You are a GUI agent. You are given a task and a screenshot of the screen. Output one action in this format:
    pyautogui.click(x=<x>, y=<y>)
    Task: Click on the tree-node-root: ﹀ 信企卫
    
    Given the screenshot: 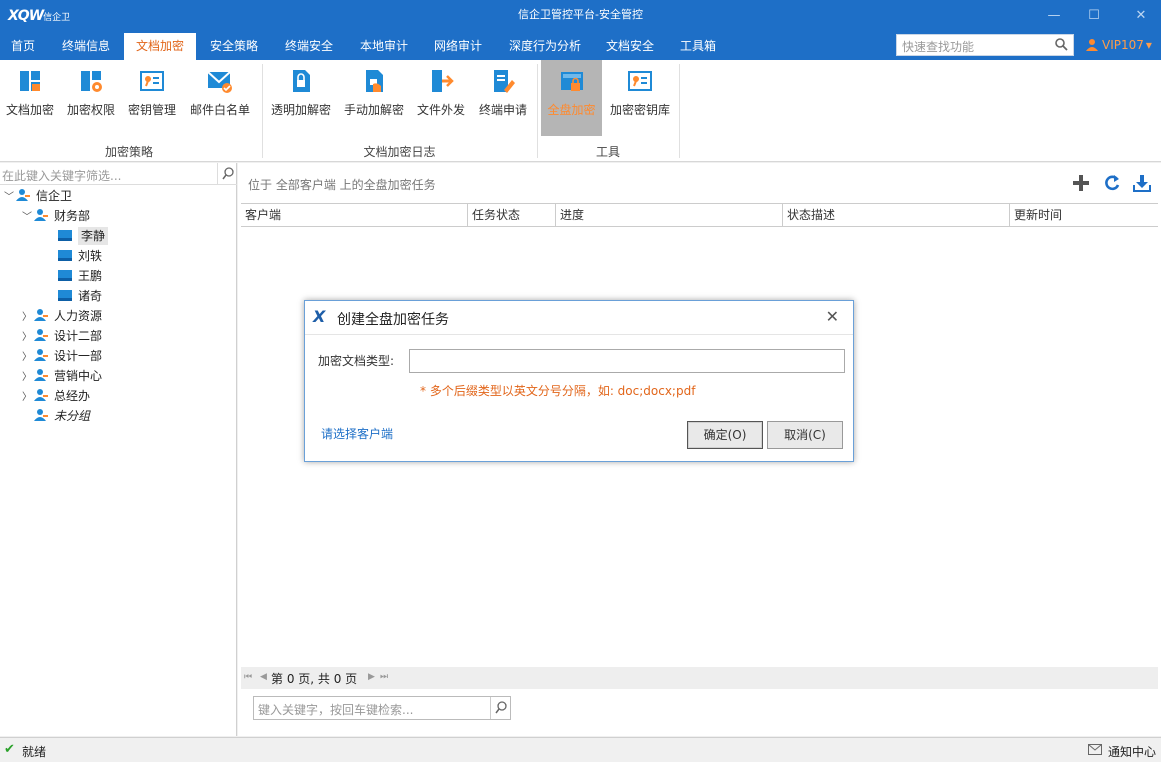 What is the action you would take?
    pyautogui.click(x=38, y=196)
    